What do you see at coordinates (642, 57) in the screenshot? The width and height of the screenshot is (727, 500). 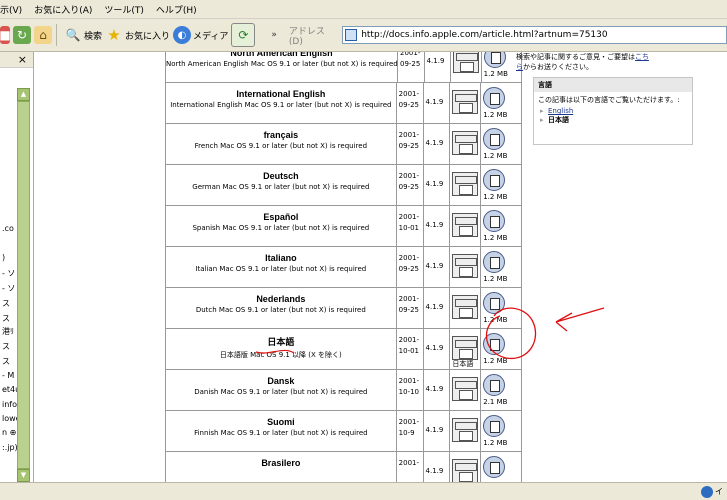 I see `feedback-link: こち` at bounding box center [642, 57].